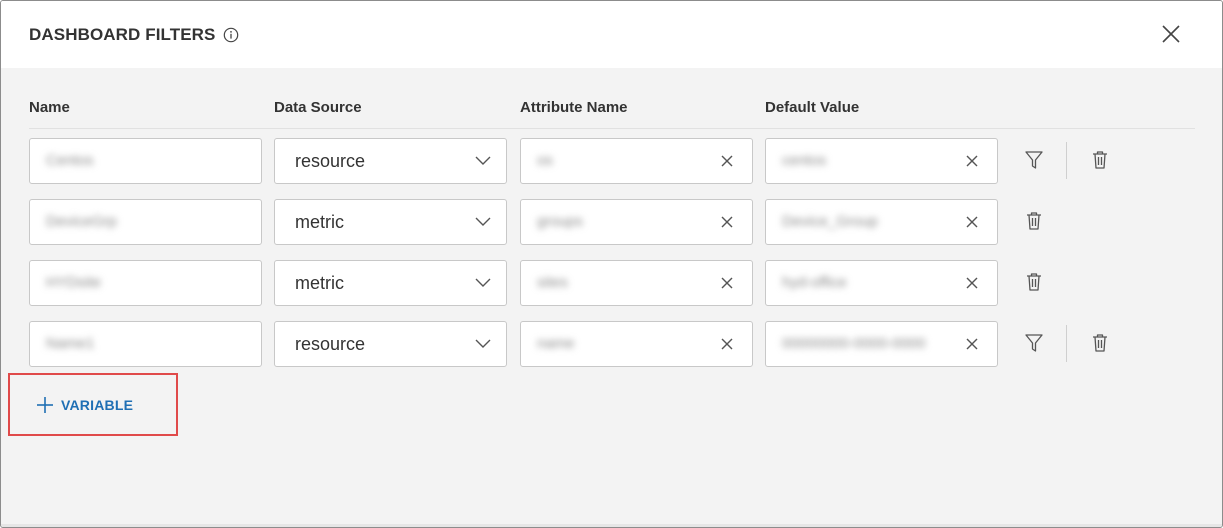 Image resolution: width=1223 pixels, height=528 pixels. I want to click on attribute-value: name, so click(556, 343).